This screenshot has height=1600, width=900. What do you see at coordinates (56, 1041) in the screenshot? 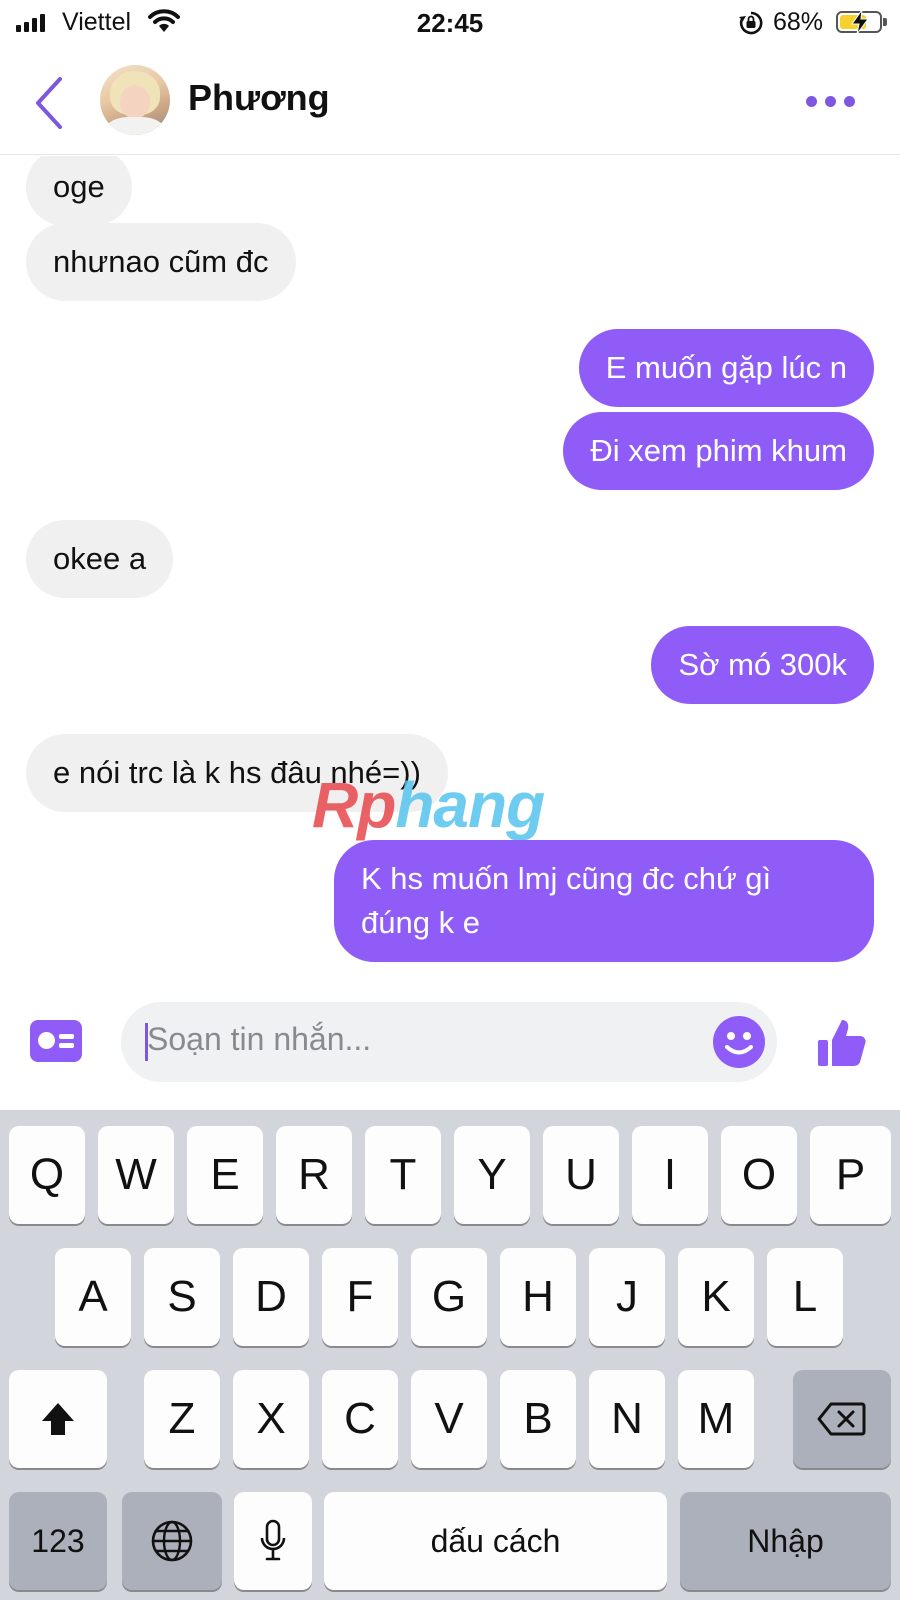
I see `contact-card-button` at bounding box center [56, 1041].